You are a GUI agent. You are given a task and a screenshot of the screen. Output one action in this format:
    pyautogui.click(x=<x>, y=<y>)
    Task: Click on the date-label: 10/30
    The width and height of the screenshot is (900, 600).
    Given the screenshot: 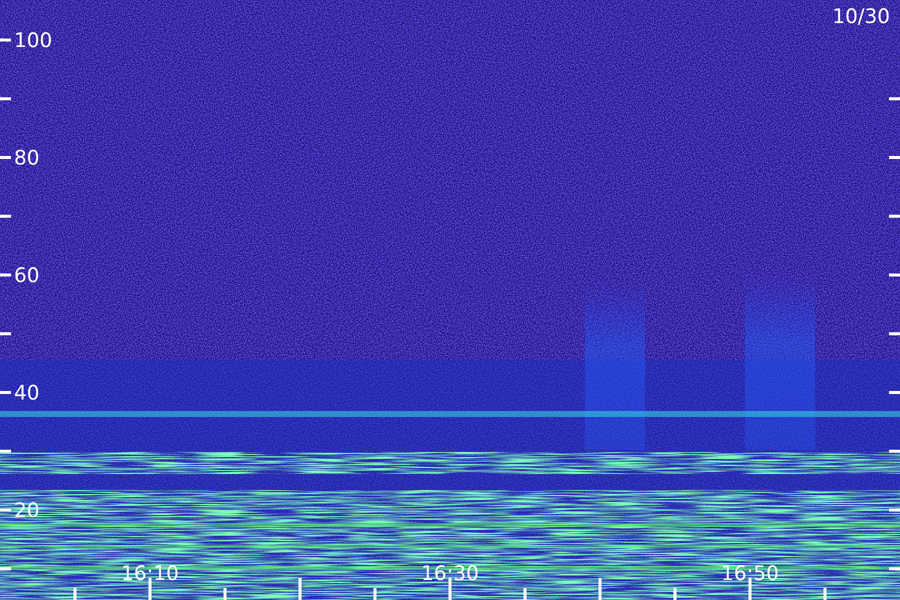 What is the action you would take?
    pyautogui.click(x=861, y=16)
    